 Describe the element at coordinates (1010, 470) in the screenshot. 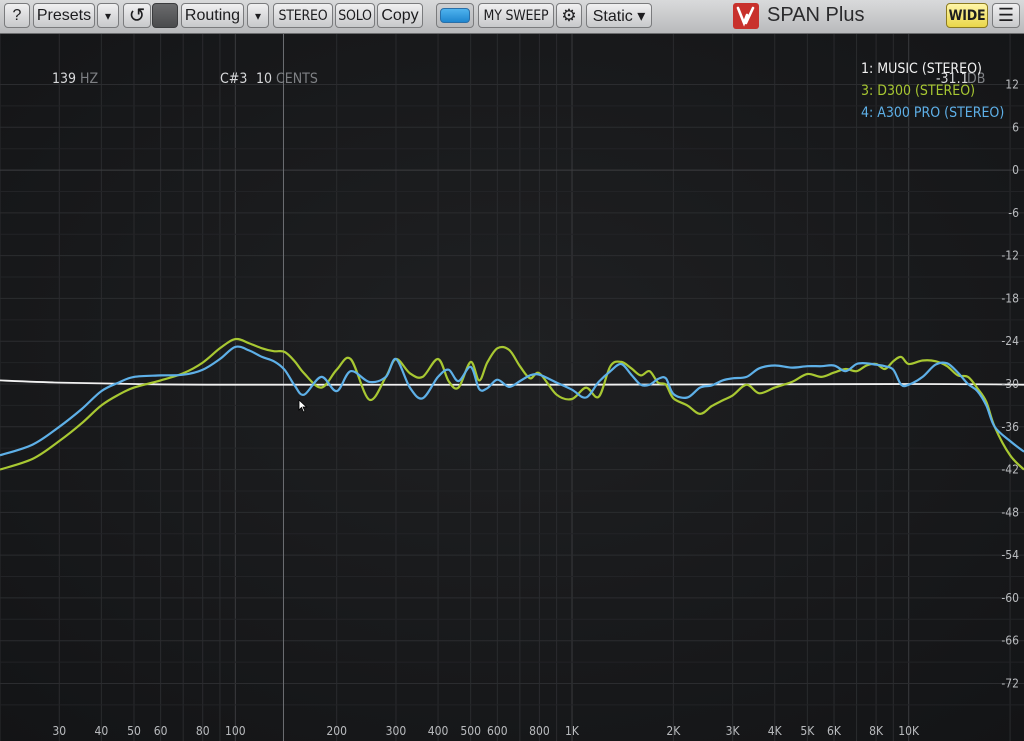

I see `y-tick-label: -42` at that location.